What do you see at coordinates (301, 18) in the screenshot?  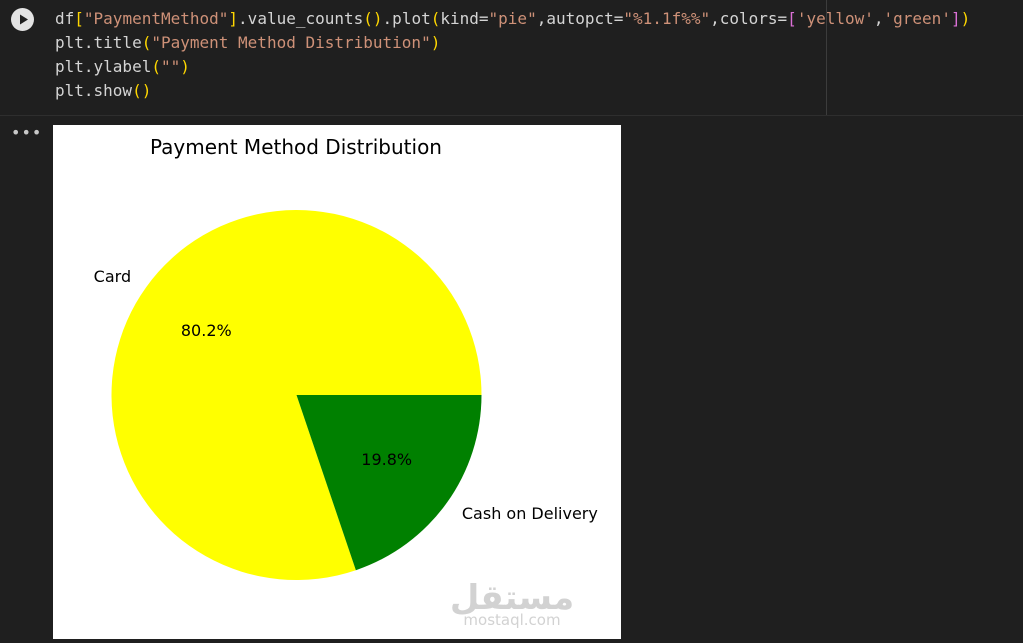 I see `code-token: .value_counts` at bounding box center [301, 18].